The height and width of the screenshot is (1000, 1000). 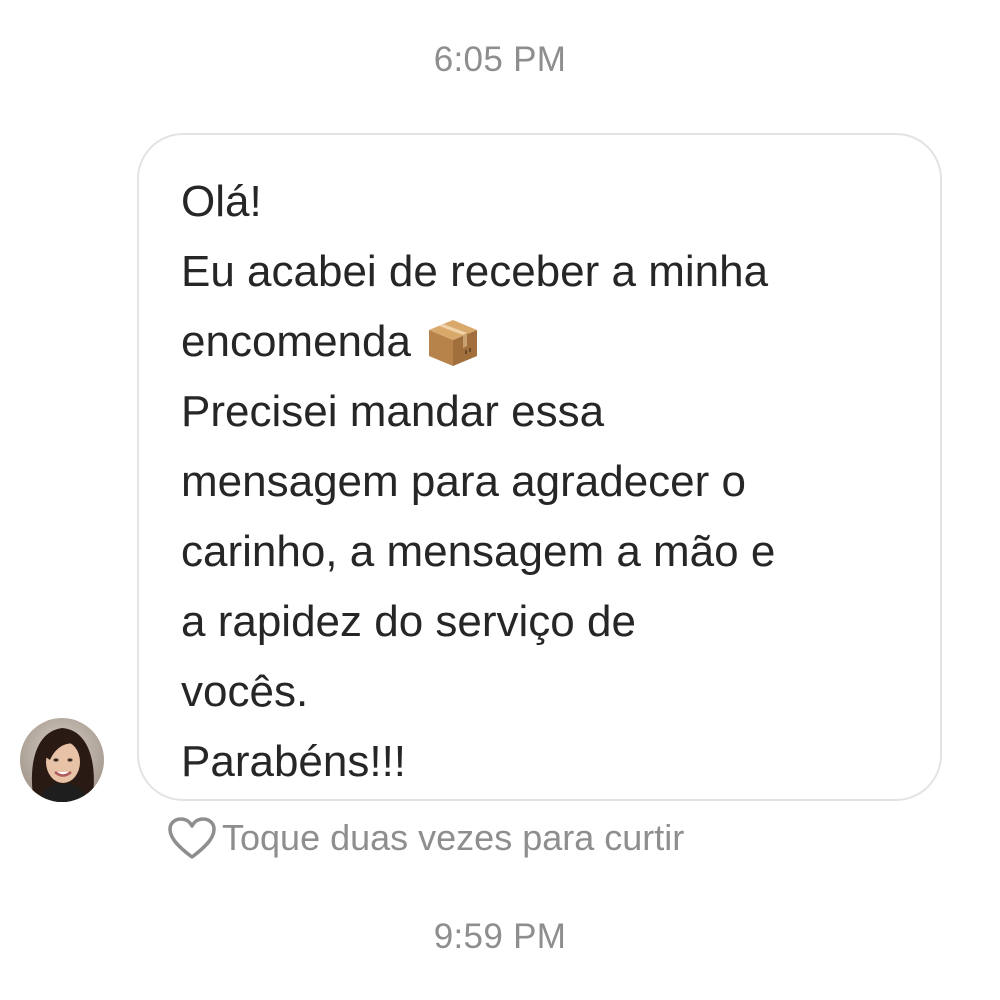 What do you see at coordinates (296, 341) in the screenshot?
I see `message-line-text: encomenda` at bounding box center [296, 341].